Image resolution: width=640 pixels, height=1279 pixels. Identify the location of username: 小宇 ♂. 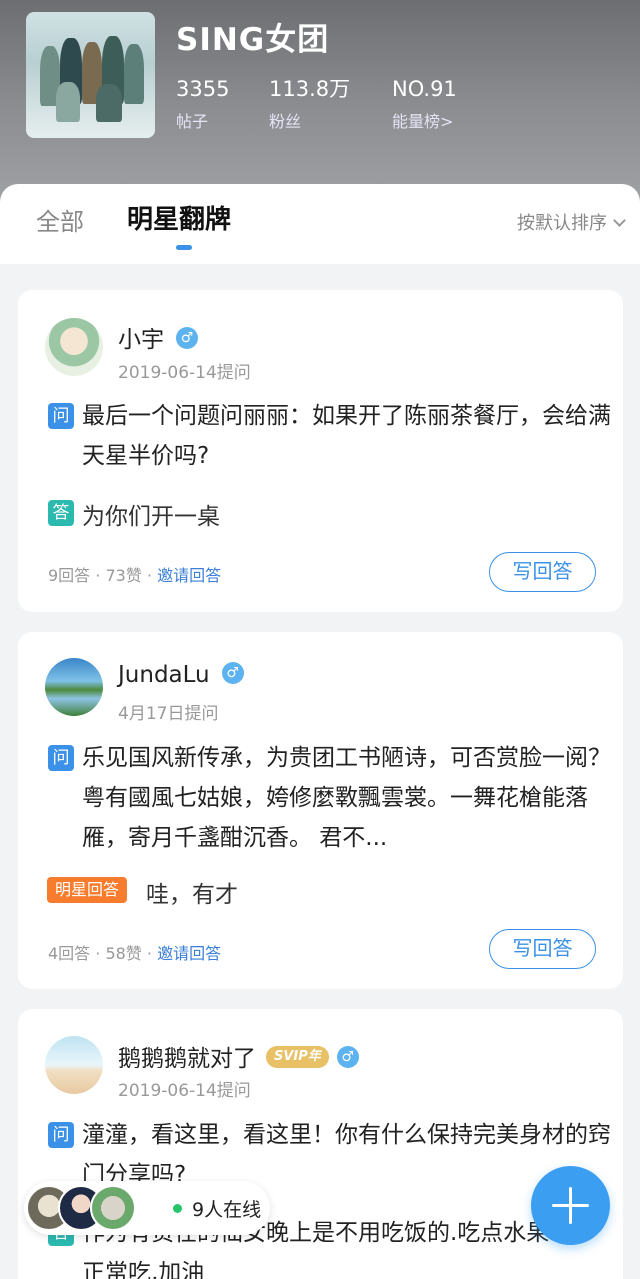
(158, 337).